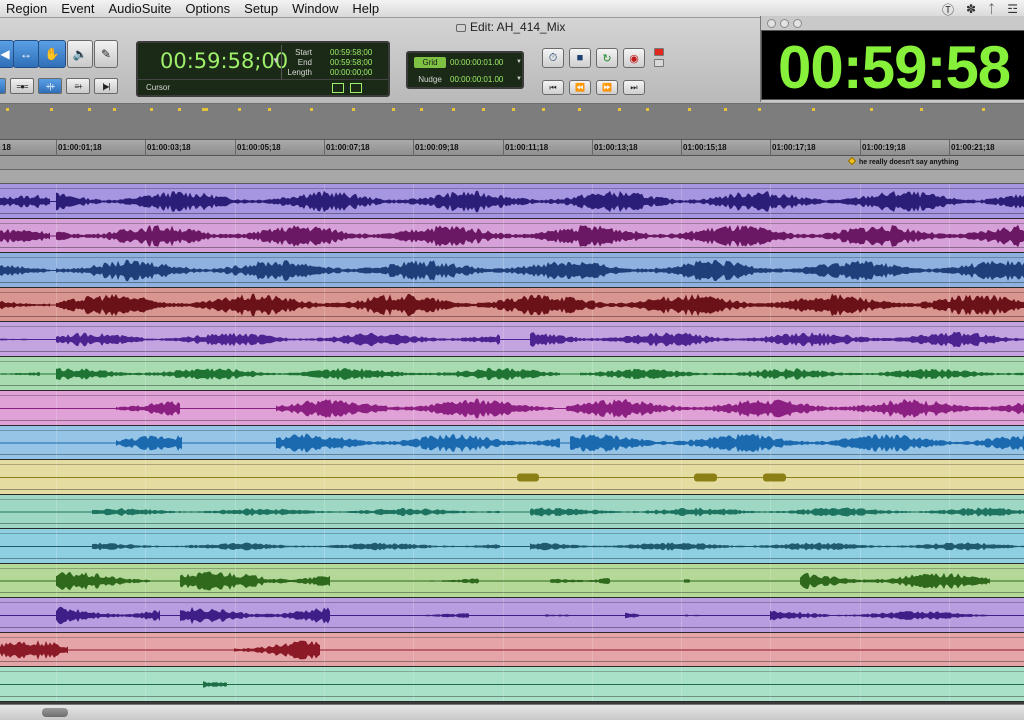 This screenshot has height=720, width=1024. What do you see at coordinates (476, 79) in the screenshot?
I see `nudge-value: 00:00:00:01.00` at bounding box center [476, 79].